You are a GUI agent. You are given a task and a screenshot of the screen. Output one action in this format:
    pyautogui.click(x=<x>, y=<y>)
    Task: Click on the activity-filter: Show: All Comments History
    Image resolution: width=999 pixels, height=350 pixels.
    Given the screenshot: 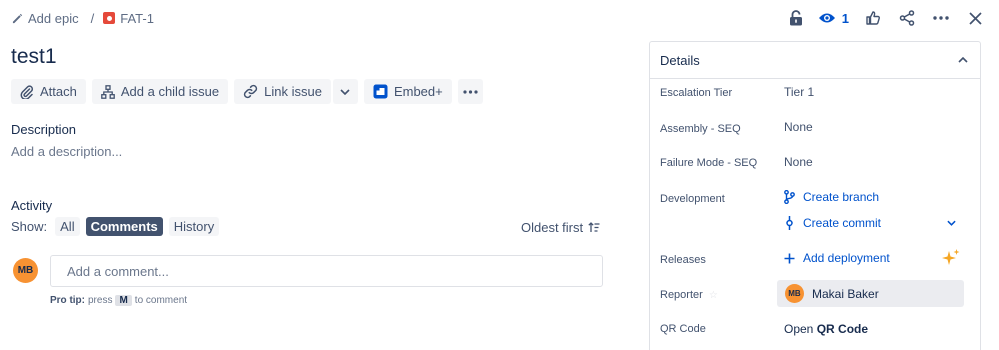 What is the action you would take?
    pyautogui.click(x=115, y=226)
    